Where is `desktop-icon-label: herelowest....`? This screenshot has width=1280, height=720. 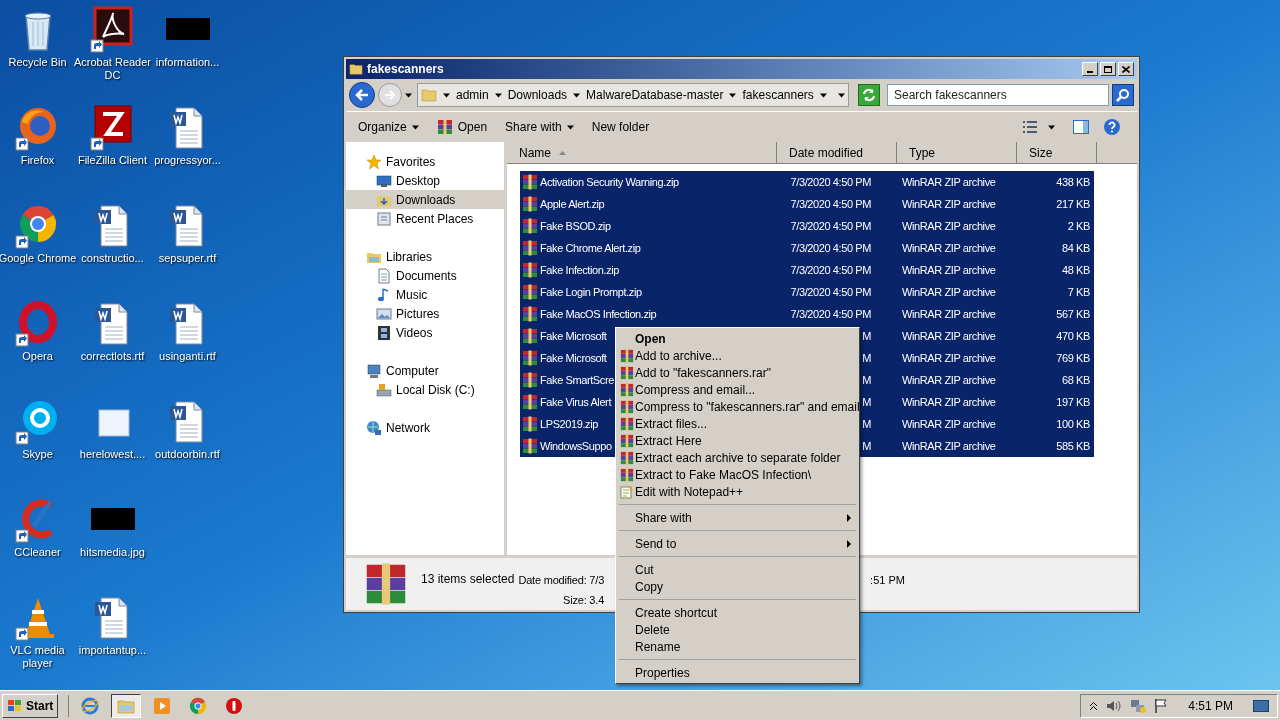
desktop-icon-label: herelowest.... is located at coordinates (112, 454).